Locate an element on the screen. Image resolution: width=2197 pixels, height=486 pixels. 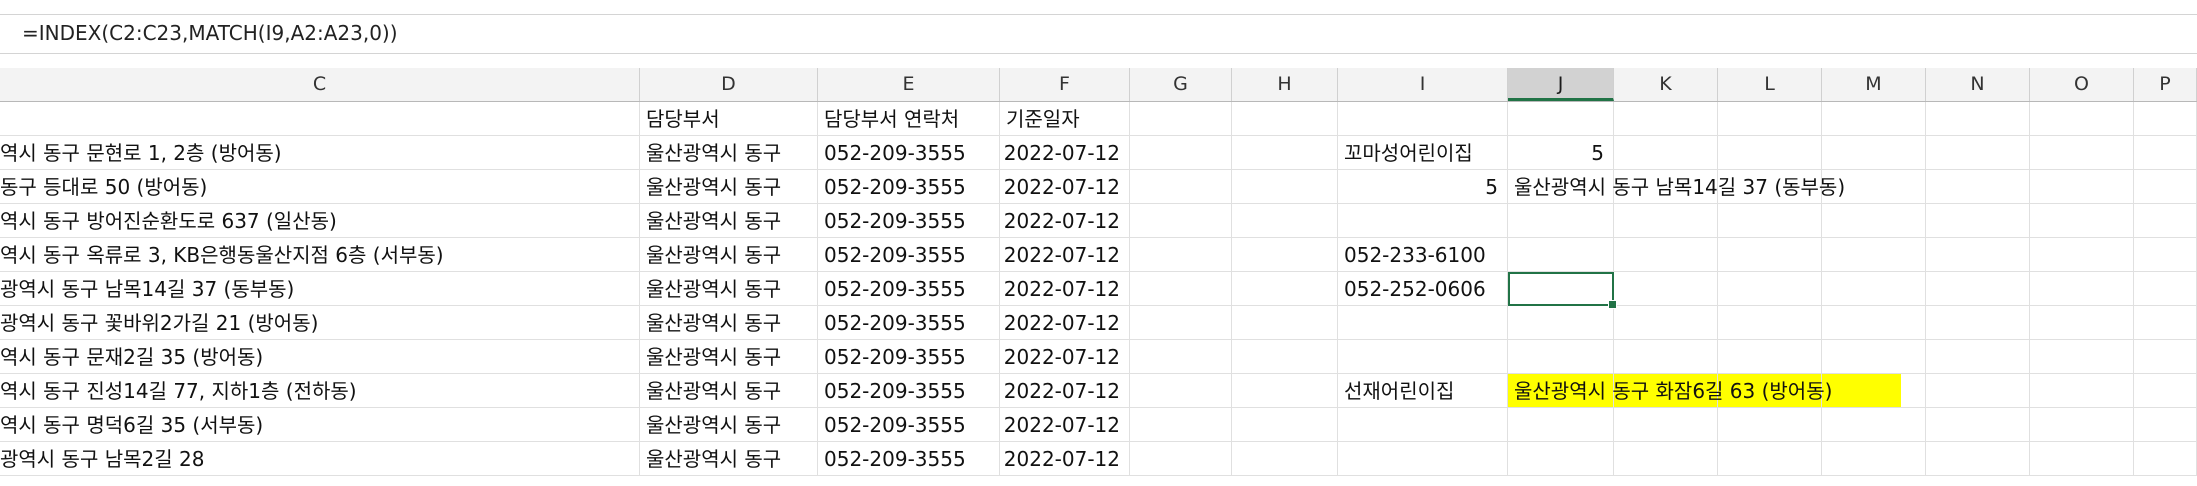
column-header-n: N is located at coordinates (1978, 84).